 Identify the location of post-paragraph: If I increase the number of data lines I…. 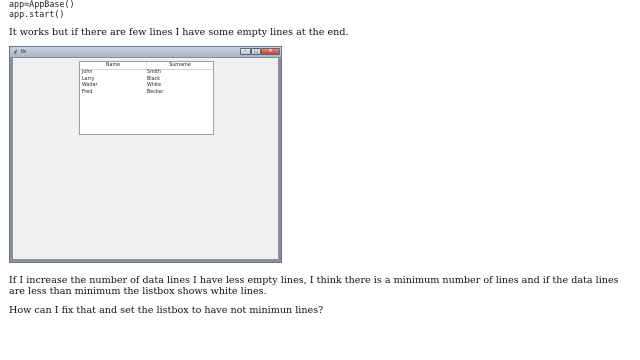
(314, 286).